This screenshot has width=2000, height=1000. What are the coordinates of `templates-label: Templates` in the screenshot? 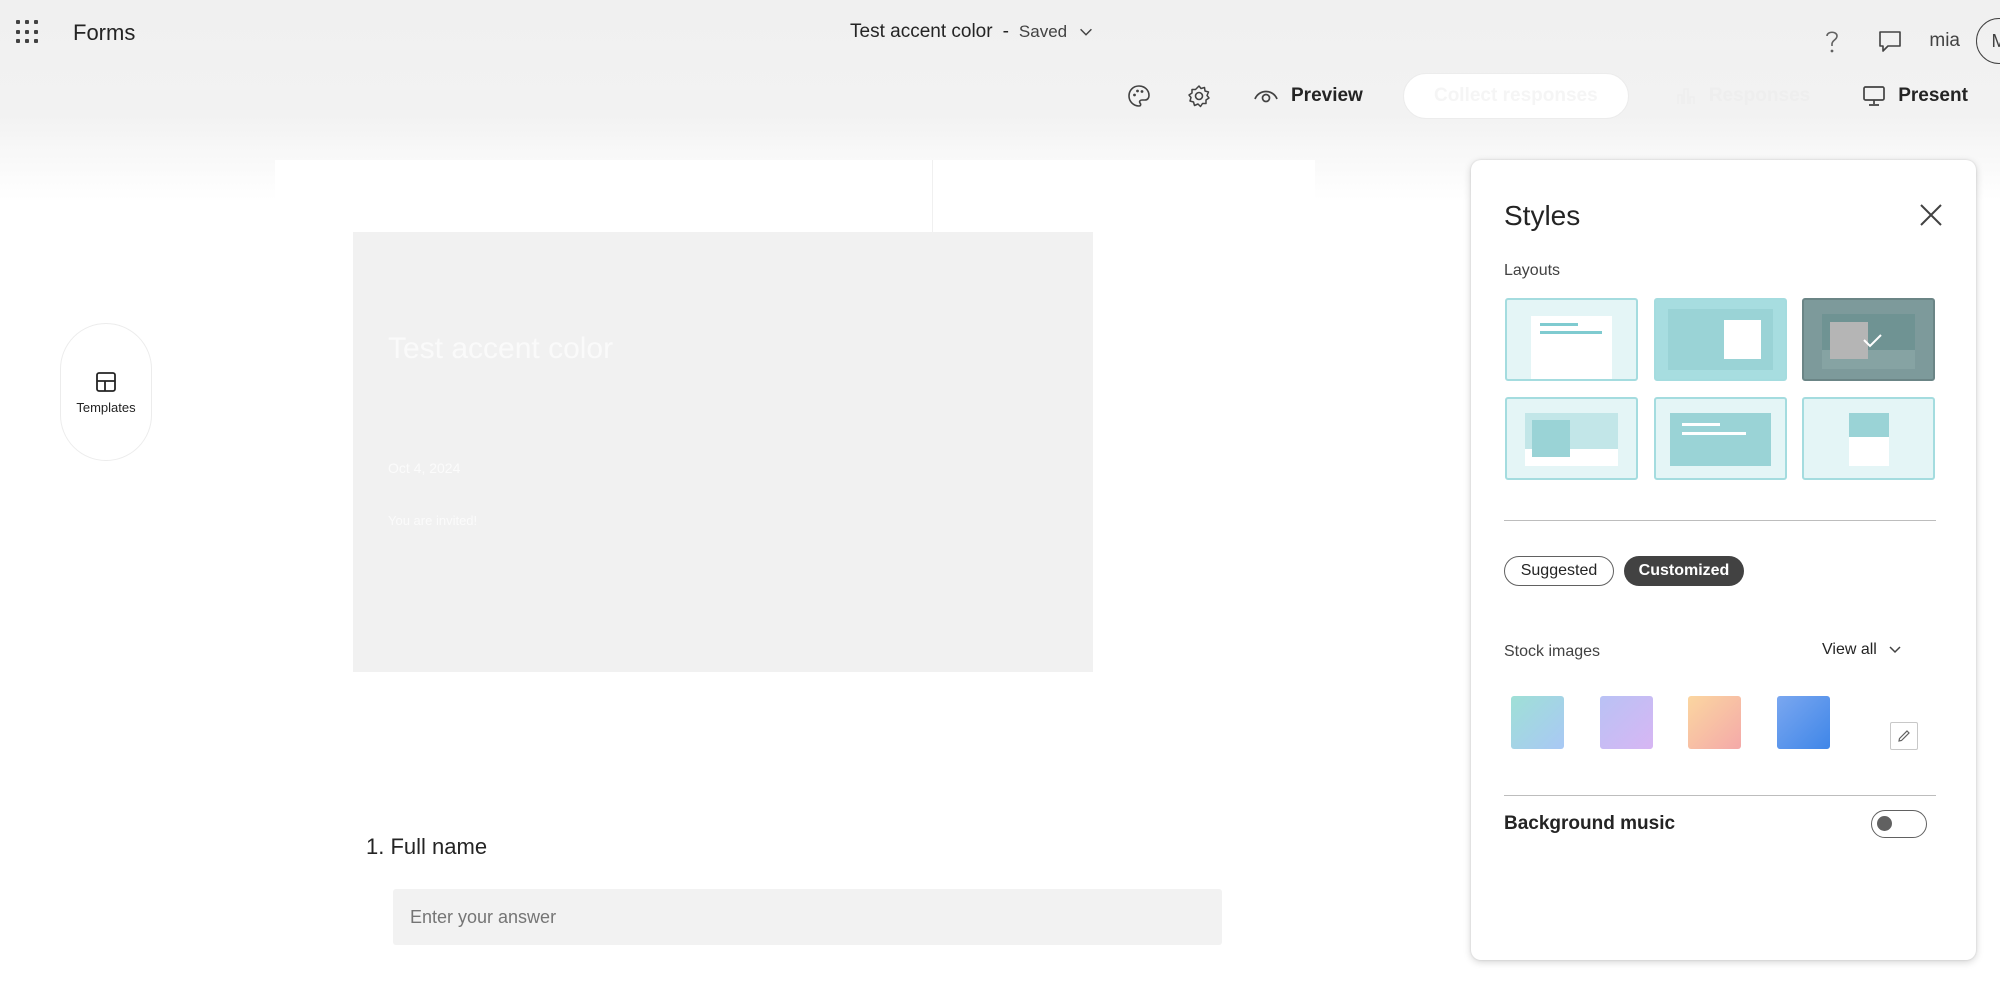 It's located at (106, 407).